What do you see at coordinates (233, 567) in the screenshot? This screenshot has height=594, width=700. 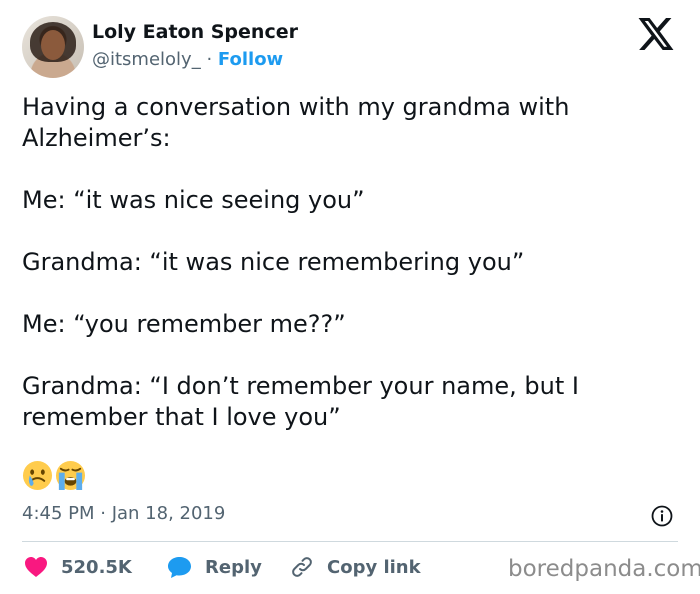 I see `reply-label: Reply` at bounding box center [233, 567].